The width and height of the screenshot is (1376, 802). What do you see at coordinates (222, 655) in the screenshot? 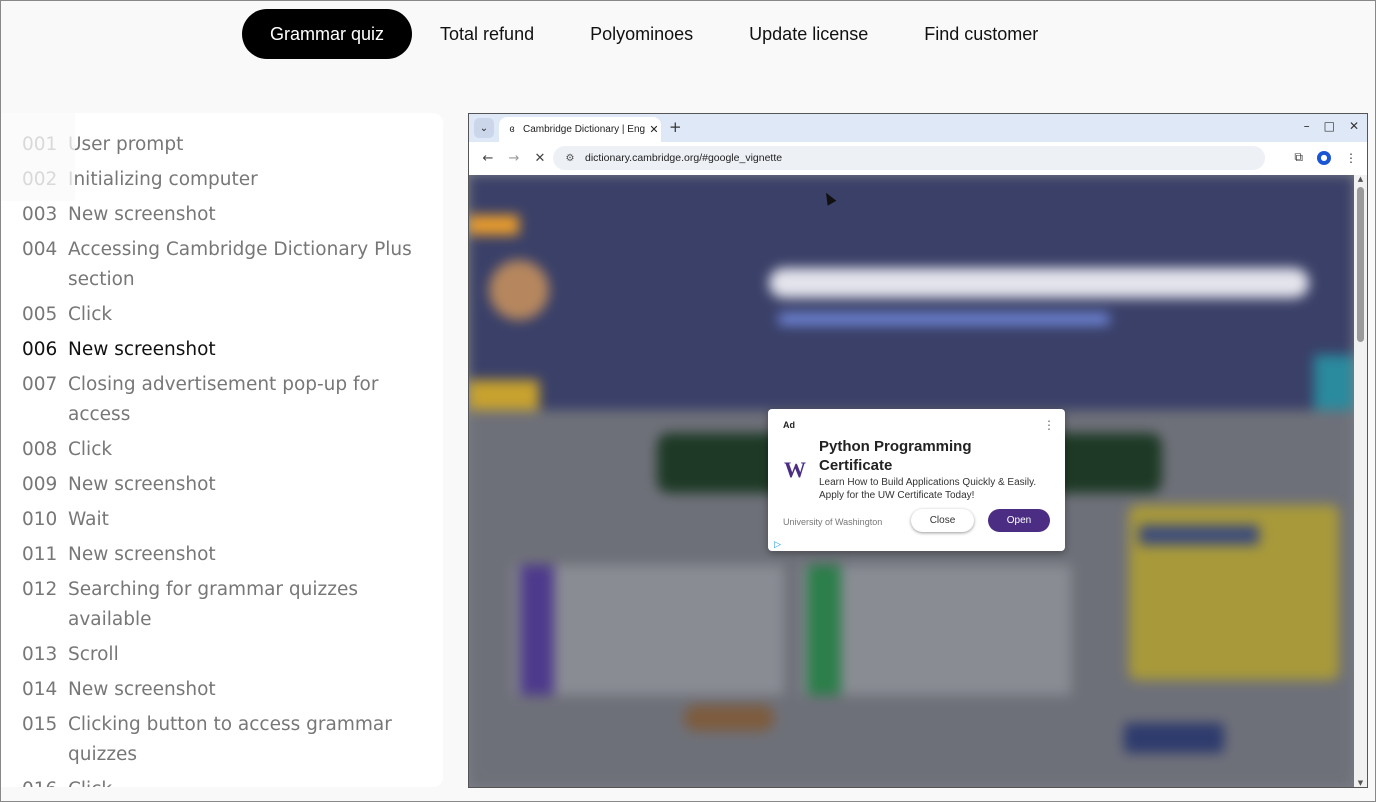
I see `step-item: 013 Scroll` at bounding box center [222, 655].